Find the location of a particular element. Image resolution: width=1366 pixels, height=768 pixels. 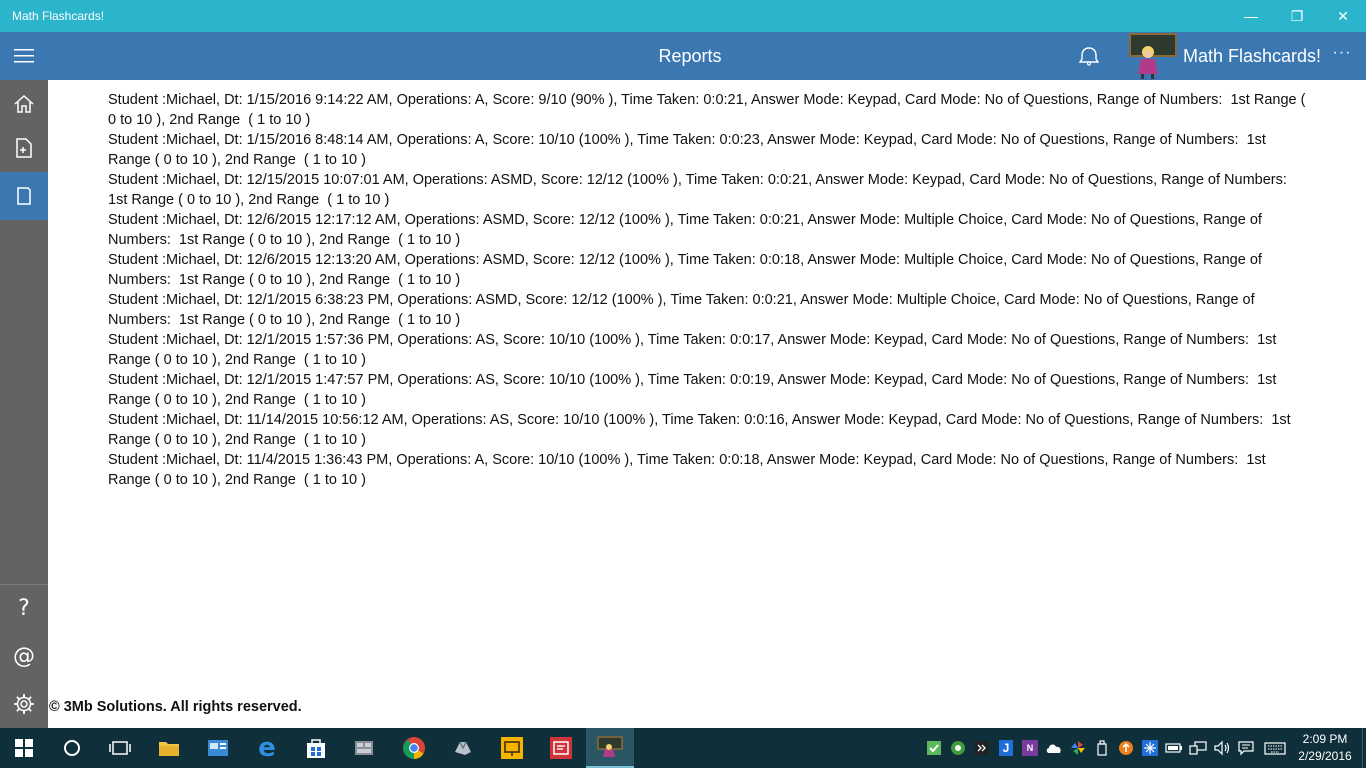

tray-keyboard is located at coordinates (1275, 748).